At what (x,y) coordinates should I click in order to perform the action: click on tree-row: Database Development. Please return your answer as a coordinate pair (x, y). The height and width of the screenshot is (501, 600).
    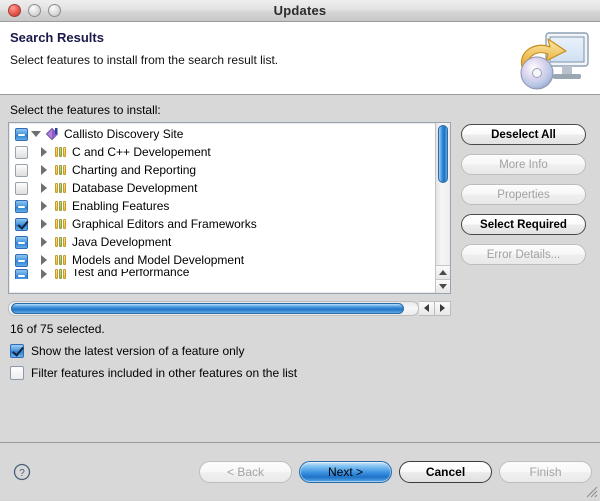
    Looking at the image, I should click on (222, 188).